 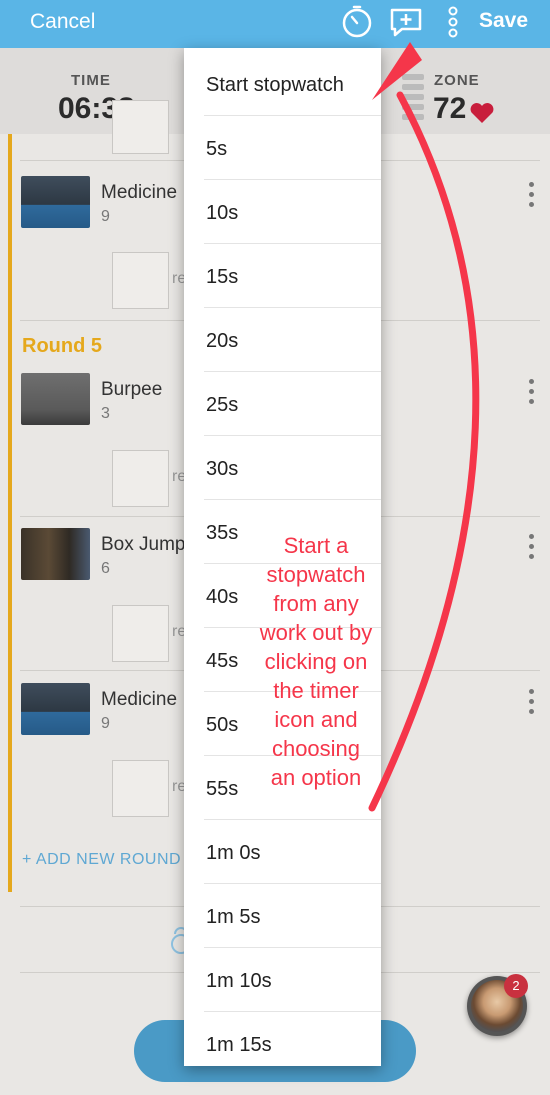 What do you see at coordinates (453, 22) in the screenshot?
I see `more-vertical-icon` at bounding box center [453, 22].